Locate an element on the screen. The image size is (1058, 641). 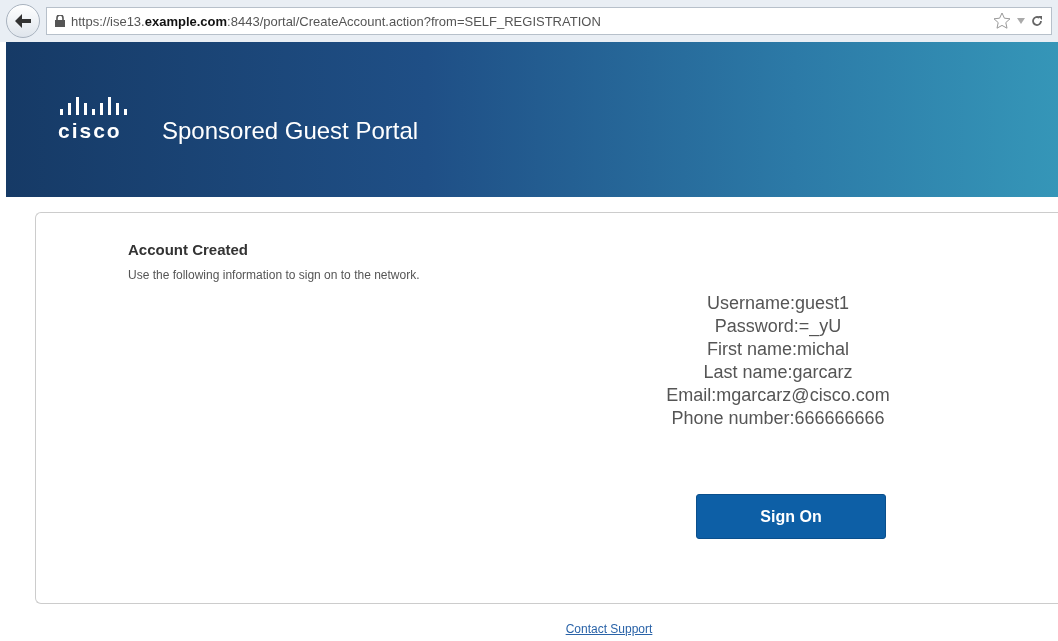
account-detail: Email:mgarcarz@cisco.com is located at coordinates (778, 395).